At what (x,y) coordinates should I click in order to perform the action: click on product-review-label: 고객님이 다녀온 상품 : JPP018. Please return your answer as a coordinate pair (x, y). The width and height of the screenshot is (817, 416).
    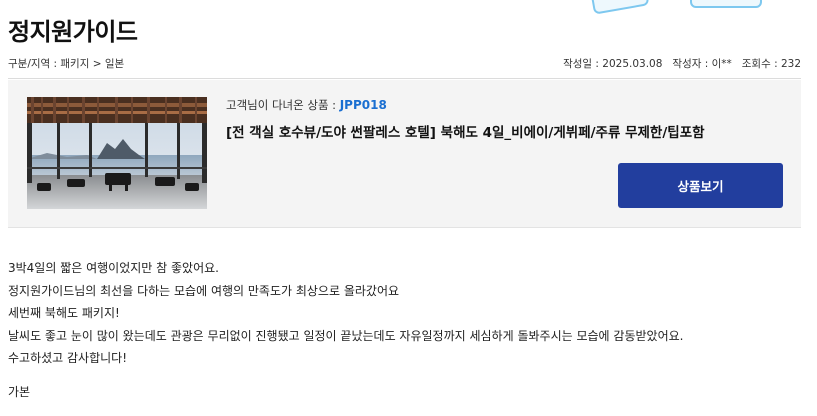
    Looking at the image, I should click on (505, 103).